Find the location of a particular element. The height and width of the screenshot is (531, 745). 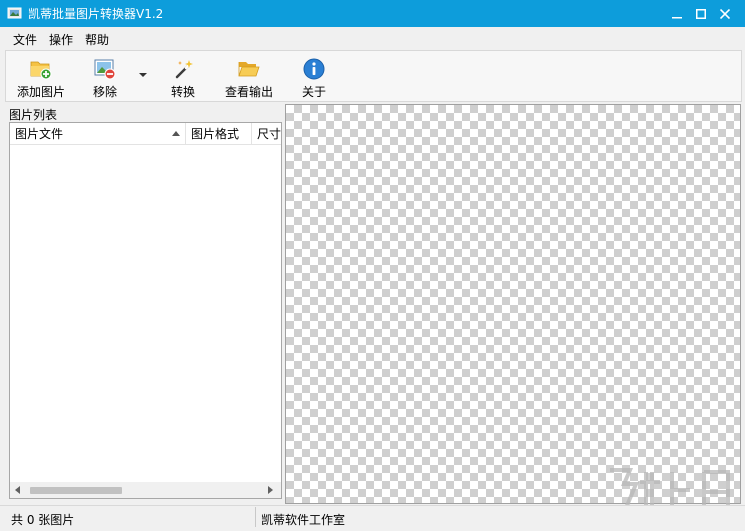

column-header-format: 图片格式 is located at coordinates (219, 134).